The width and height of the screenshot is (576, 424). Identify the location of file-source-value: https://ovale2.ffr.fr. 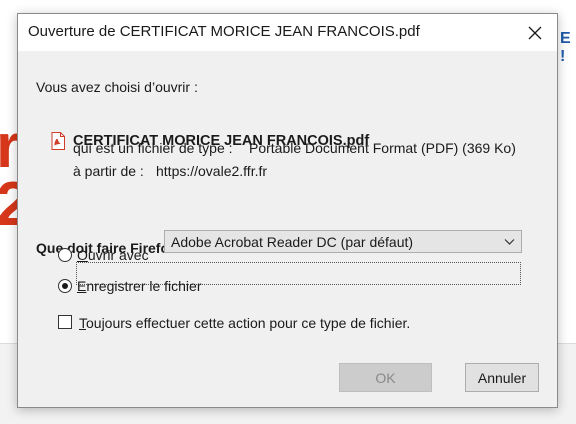
(212, 171).